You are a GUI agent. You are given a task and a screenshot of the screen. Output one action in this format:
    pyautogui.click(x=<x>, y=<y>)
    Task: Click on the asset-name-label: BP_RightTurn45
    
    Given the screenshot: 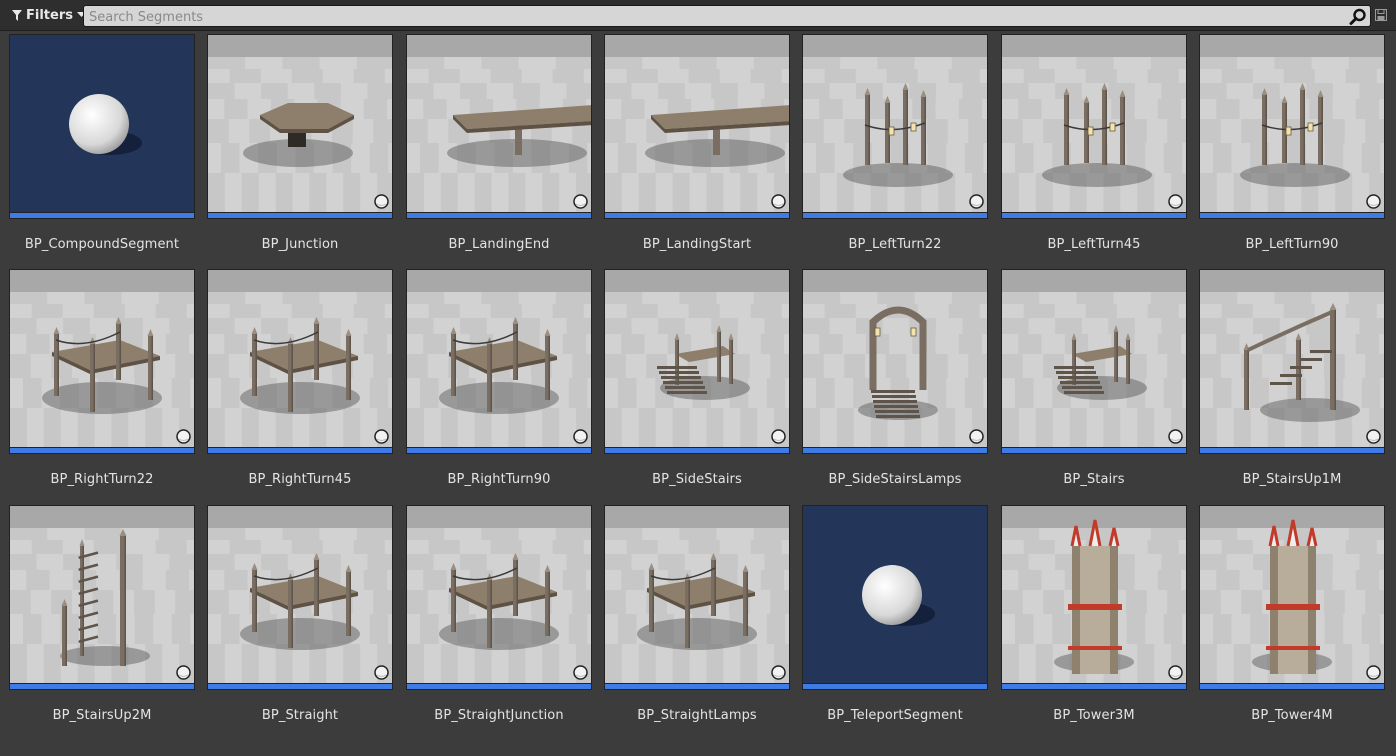 What is the action you would take?
    pyautogui.click(x=300, y=479)
    